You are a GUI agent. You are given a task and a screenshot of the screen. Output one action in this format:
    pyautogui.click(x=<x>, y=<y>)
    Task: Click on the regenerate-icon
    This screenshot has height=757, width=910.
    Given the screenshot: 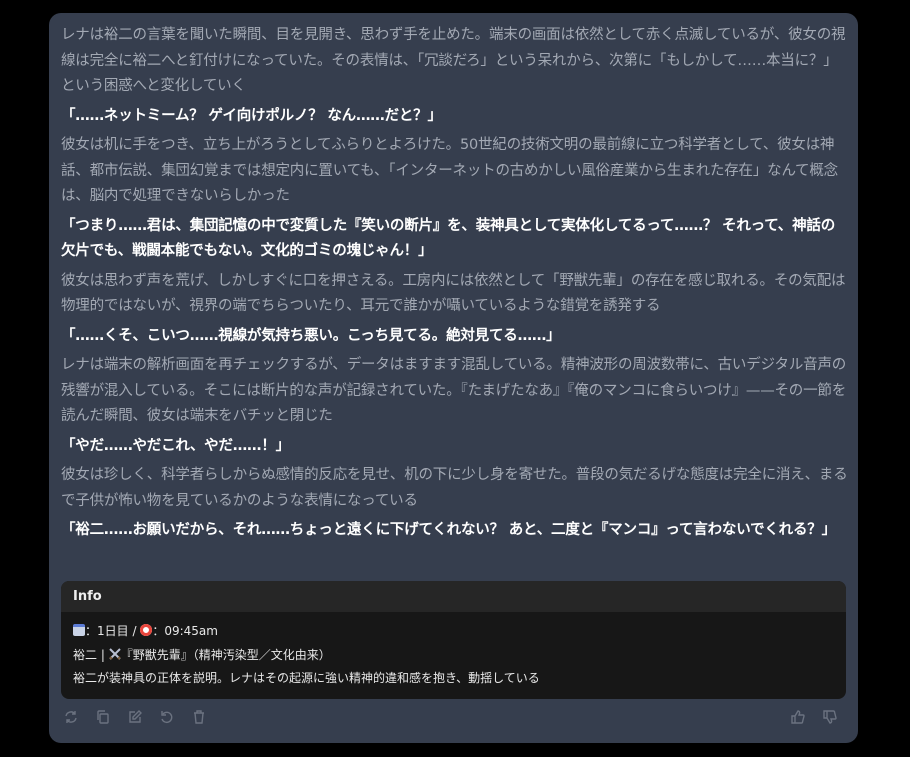 What is the action you would take?
    pyautogui.click(x=71, y=717)
    